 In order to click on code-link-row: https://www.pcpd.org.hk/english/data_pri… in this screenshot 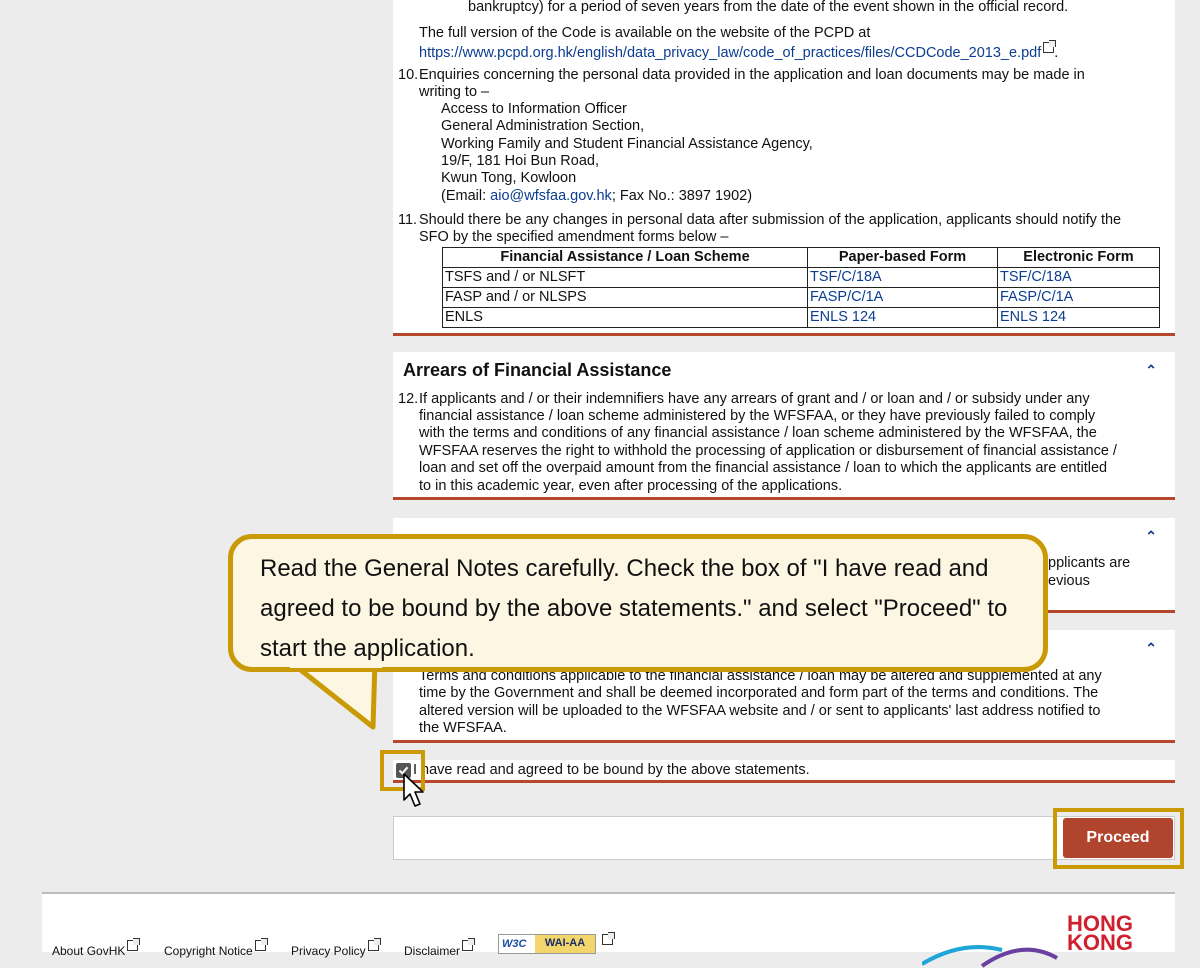, I will do `click(738, 51)`.